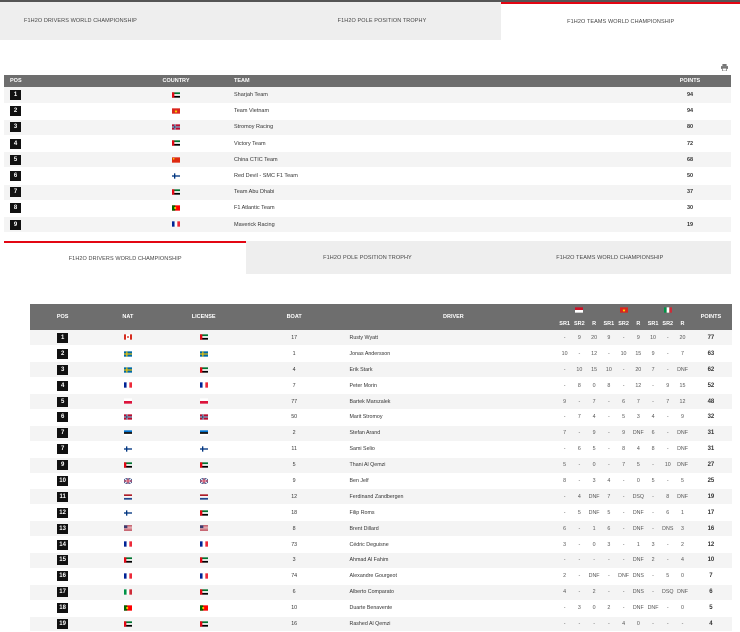 The width and height of the screenshot is (740, 632). I want to click on race-result: 15, so click(638, 354).